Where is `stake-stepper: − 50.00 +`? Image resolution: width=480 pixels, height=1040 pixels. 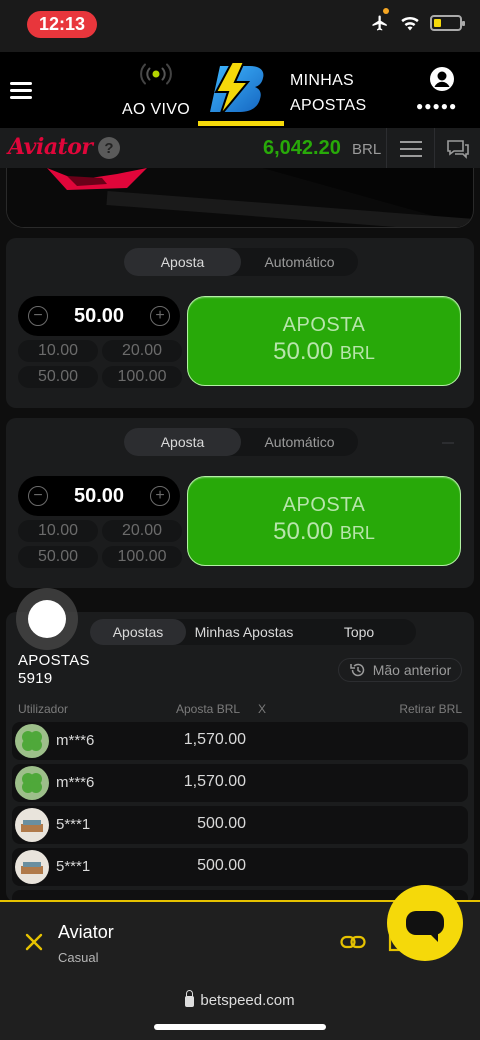
stake-stepper: − 50.00 + is located at coordinates (99, 496).